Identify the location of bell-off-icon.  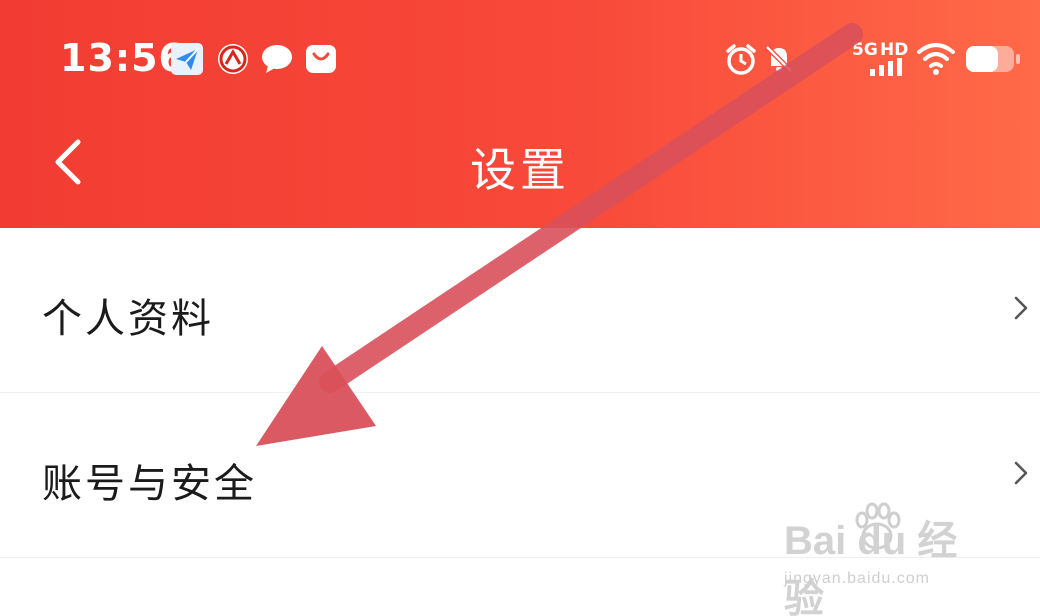
(779, 59).